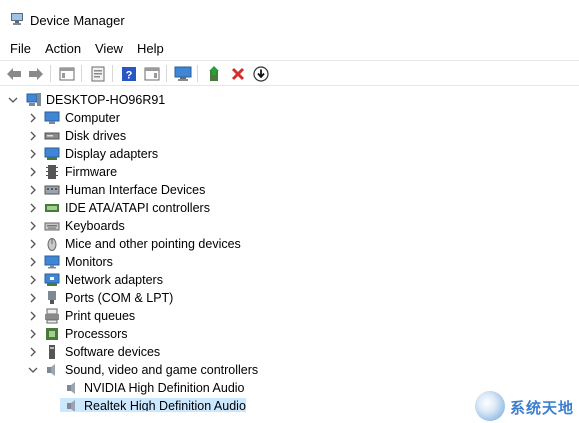 The height and width of the screenshot is (423, 579). Describe the element at coordinates (153, 244) in the screenshot. I see `category-label: Mice and other pointing devices` at that location.